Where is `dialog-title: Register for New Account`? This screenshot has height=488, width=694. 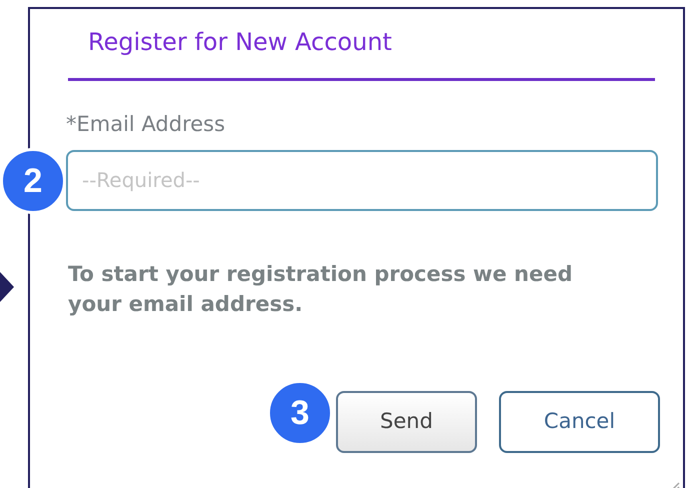
dialog-title: Register for New Account is located at coordinates (240, 42).